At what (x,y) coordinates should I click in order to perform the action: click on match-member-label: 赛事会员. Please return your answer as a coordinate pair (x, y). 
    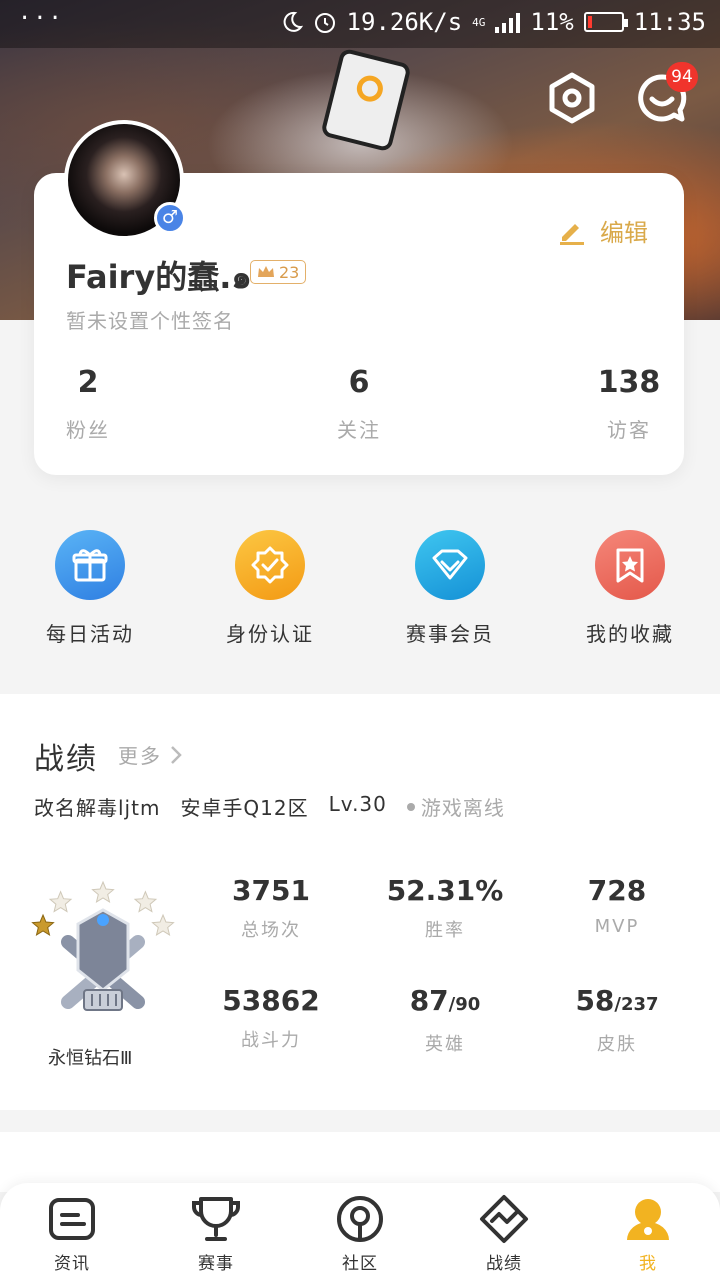
    Looking at the image, I should click on (450, 634).